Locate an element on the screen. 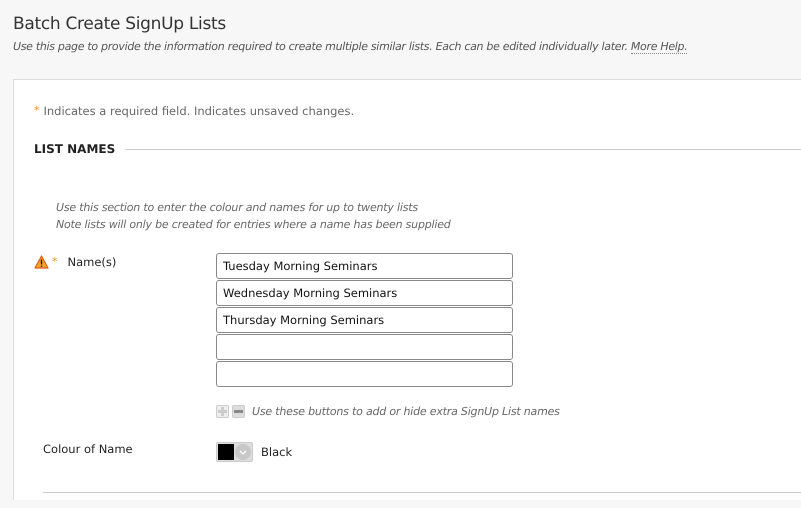 This screenshot has width=801, height=508. colour-picker is located at coordinates (234, 452).